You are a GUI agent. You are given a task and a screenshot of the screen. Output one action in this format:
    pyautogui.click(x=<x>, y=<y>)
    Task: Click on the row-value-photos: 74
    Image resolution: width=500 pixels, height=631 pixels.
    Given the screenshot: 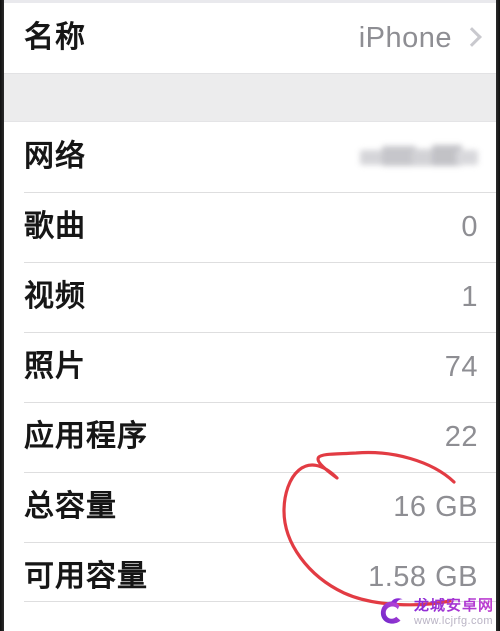 What is the action you would take?
    pyautogui.click(x=461, y=366)
    